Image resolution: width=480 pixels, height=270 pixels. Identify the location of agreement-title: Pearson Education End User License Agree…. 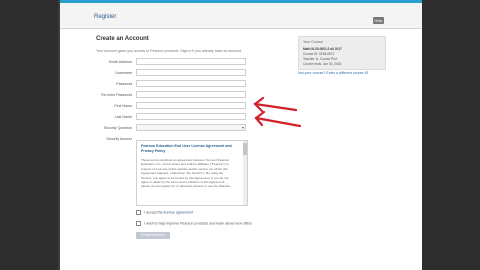
(186, 148).